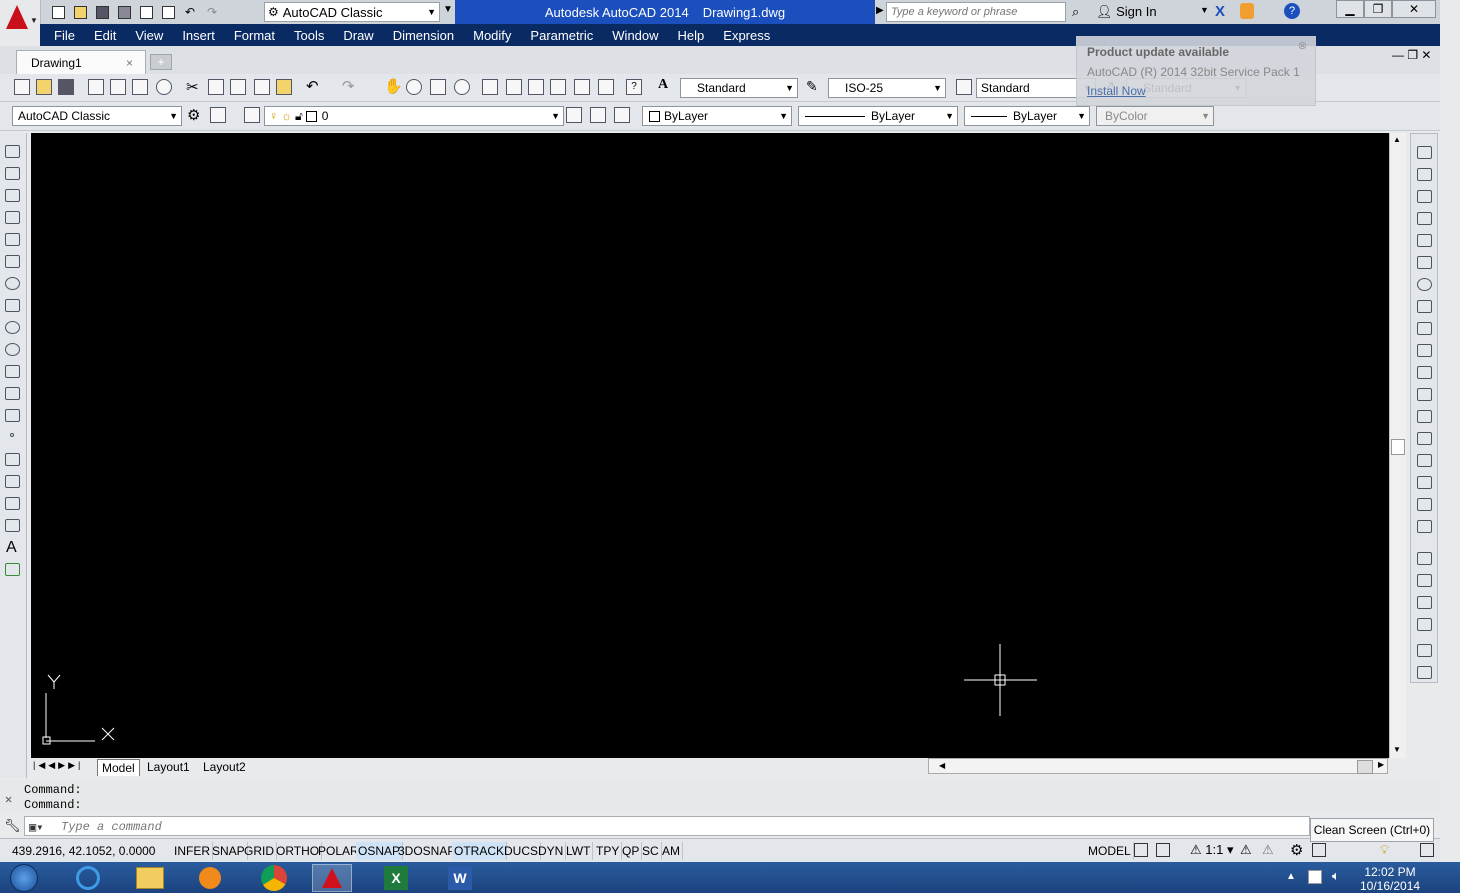 The height and width of the screenshot is (893, 1460). I want to click on internet-explorer-icon, so click(88, 878).